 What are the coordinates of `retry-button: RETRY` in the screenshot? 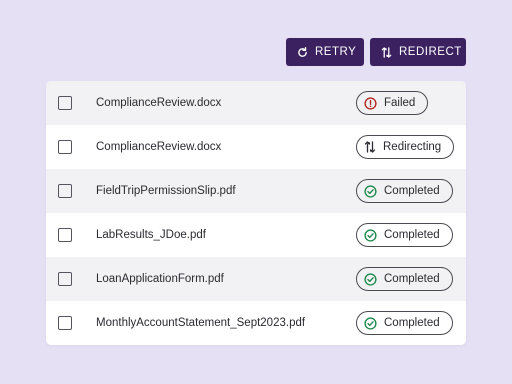 It's located at (325, 52).